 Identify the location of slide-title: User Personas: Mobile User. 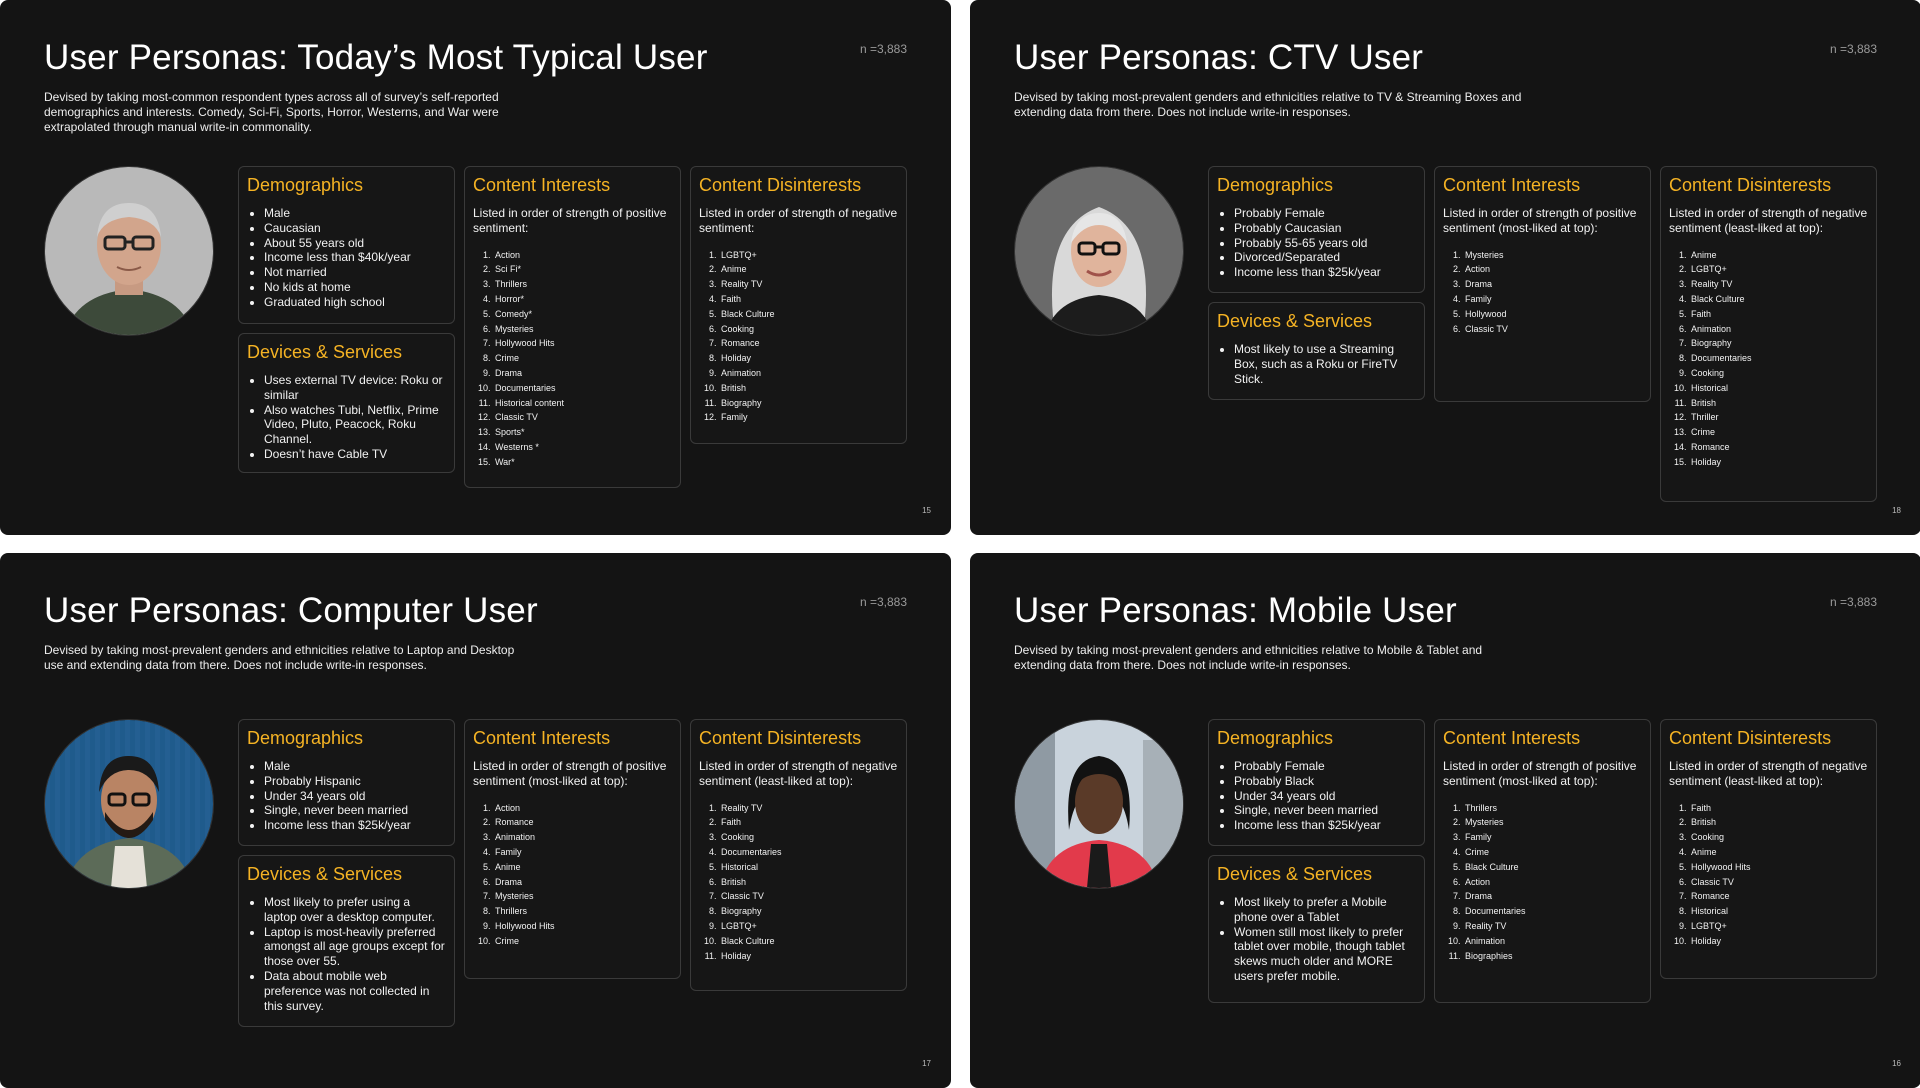
(1235, 610).